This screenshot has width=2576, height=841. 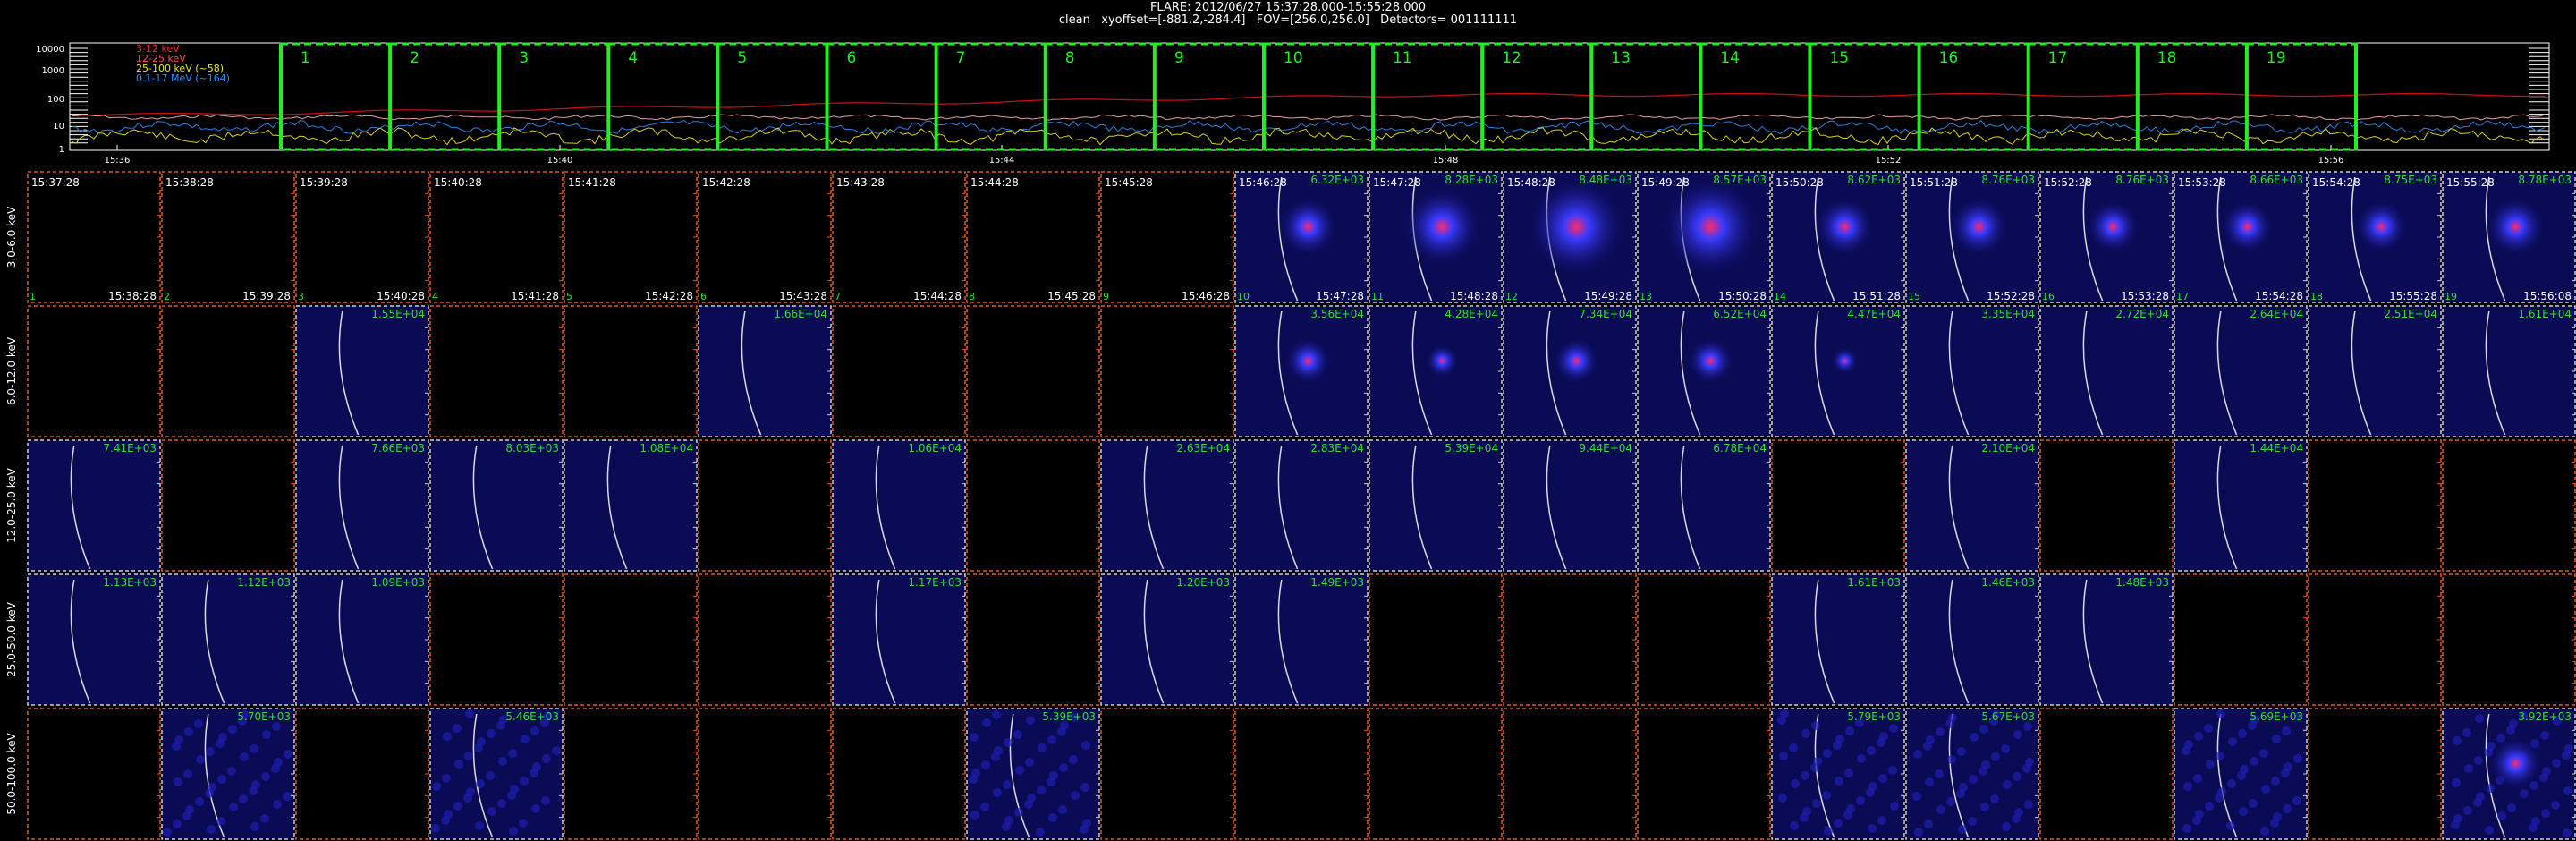 What do you see at coordinates (2008, 314) in the screenshot?
I see `cell-peak-value: 3.35E+04` at bounding box center [2008, 314].